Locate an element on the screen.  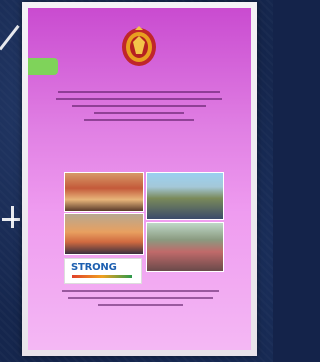
footer-block is located at coordinates (140, 299).